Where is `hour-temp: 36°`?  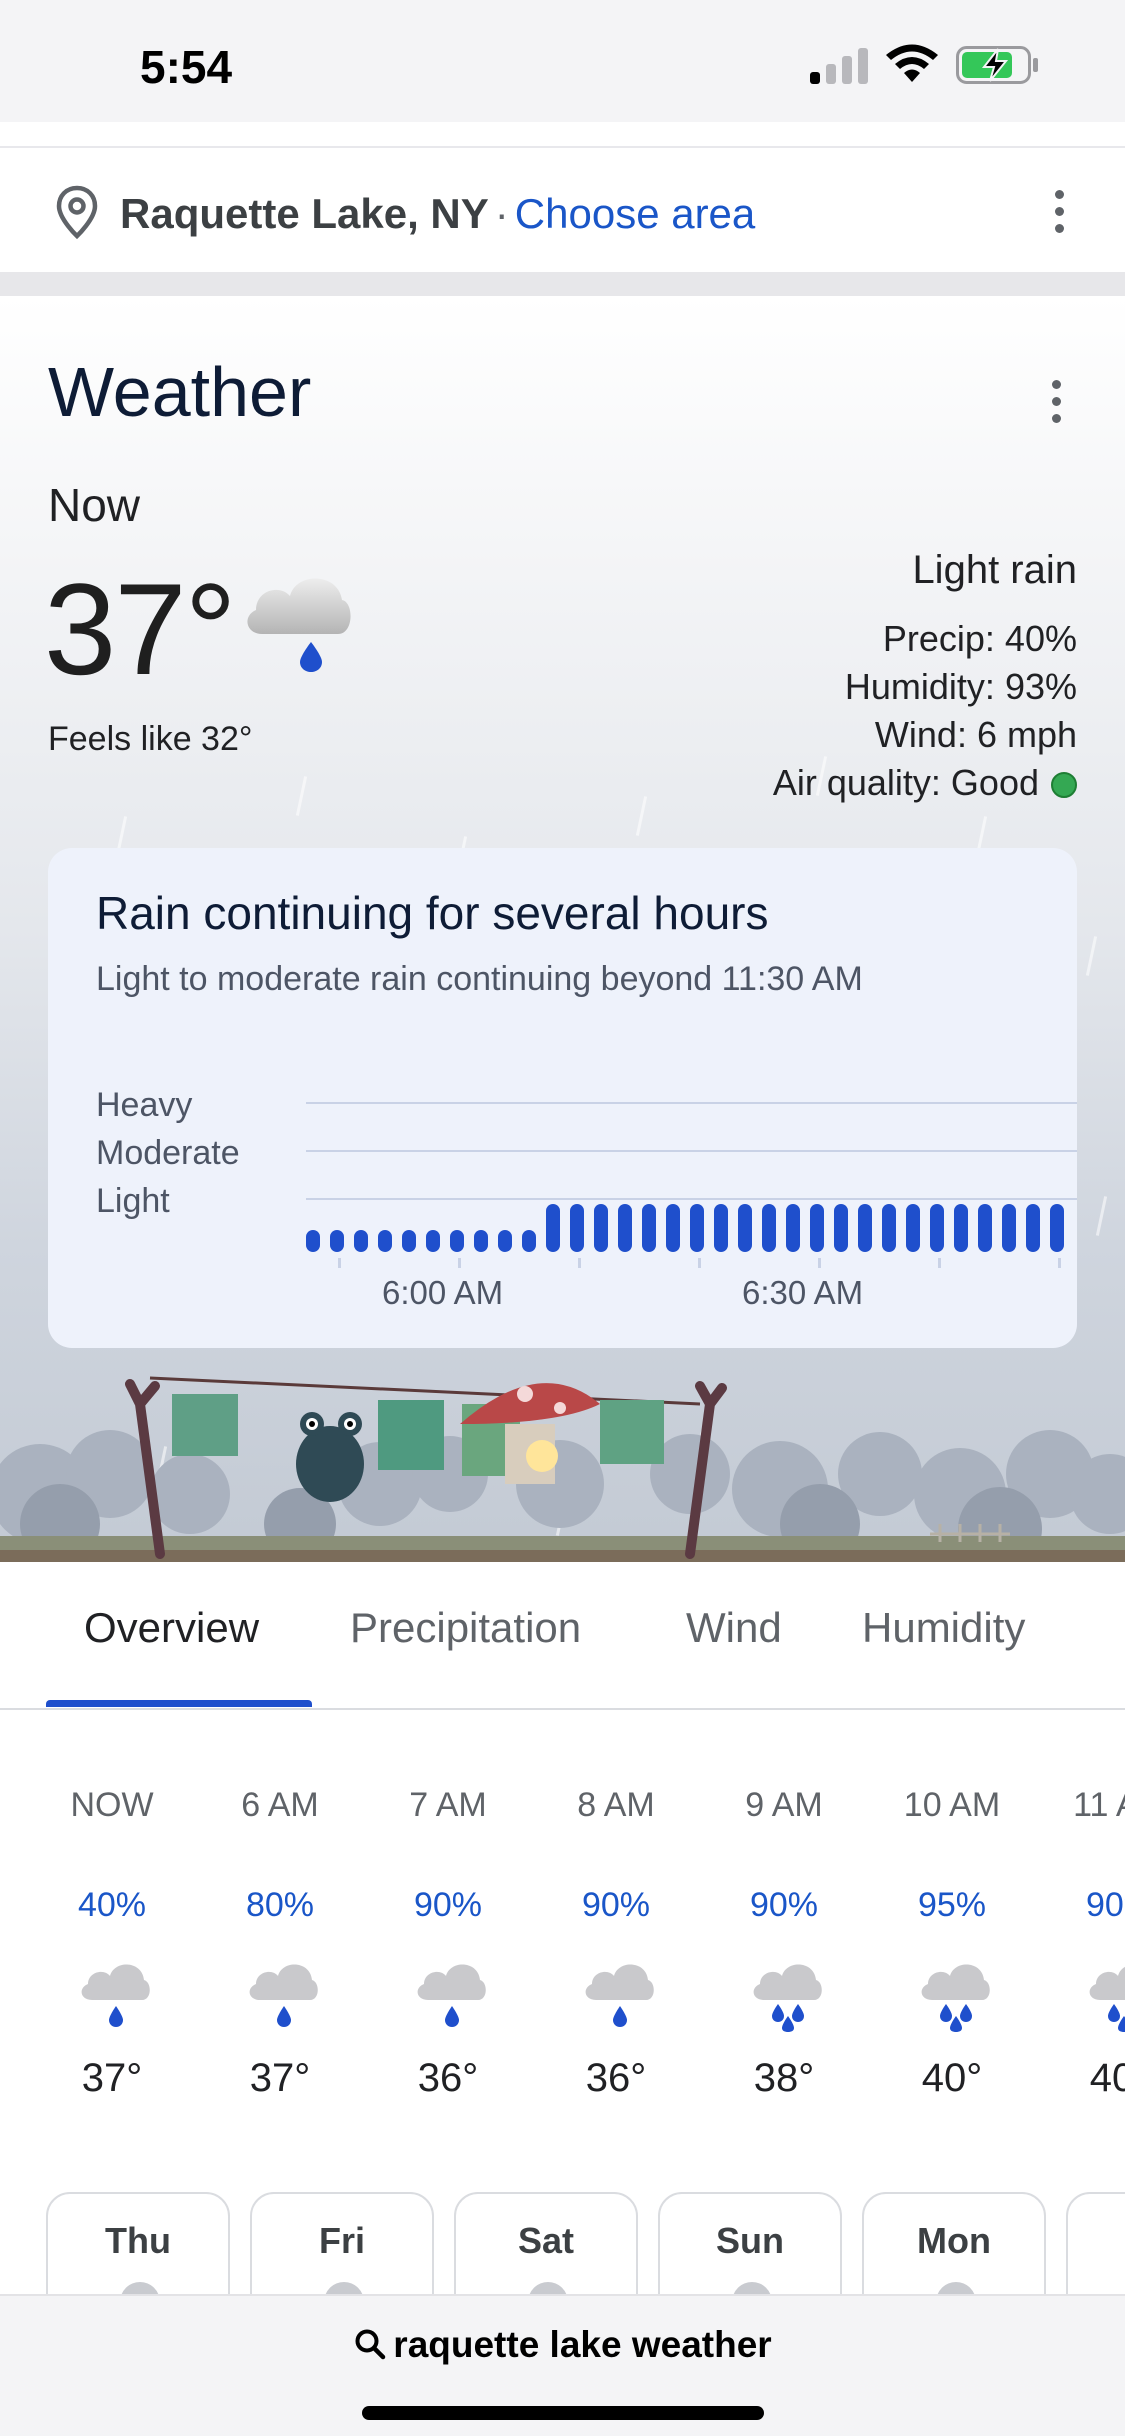
hour-temp: 36° is located at coordinates (616, 2078).